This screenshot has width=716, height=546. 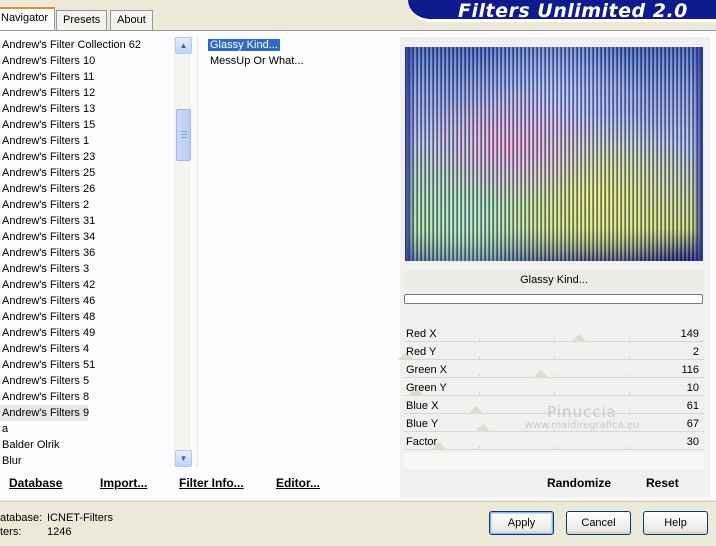 What do you see at coordinates (131, 20) in the screenshot?
I see `tab-about: About` at bounding box center [131, 20].